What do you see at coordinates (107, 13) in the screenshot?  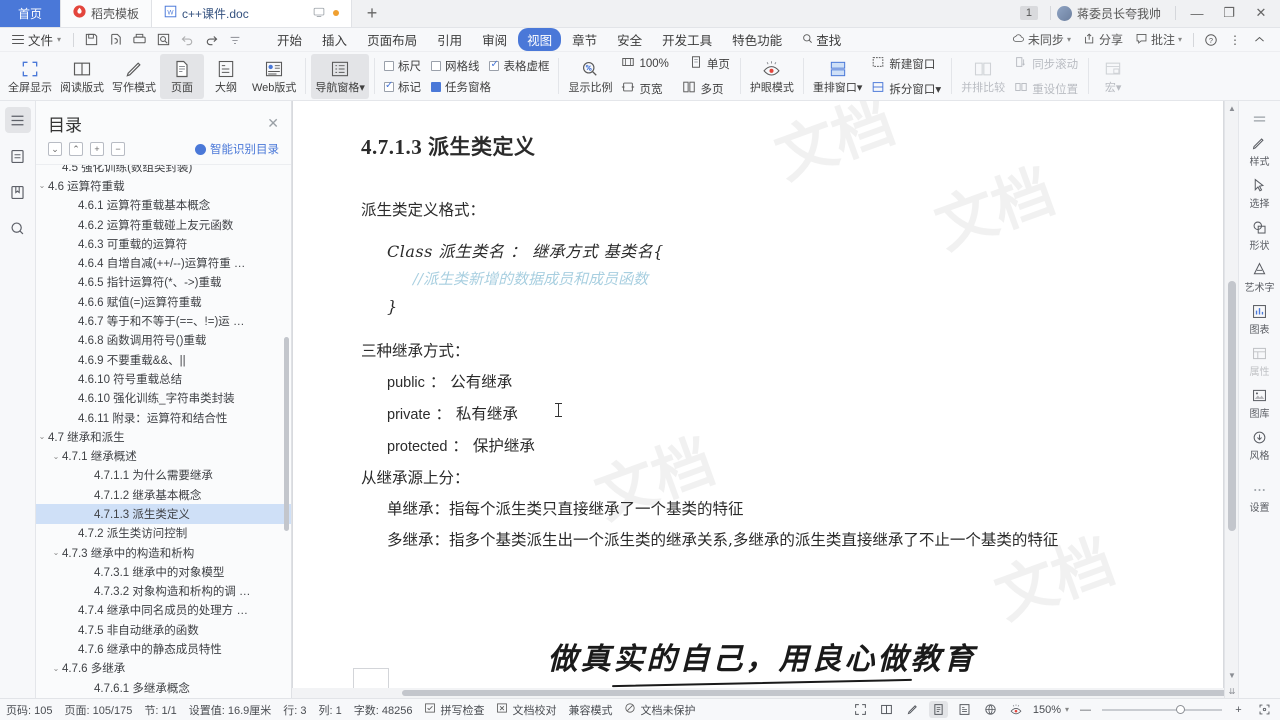 I see `tab-template: 稻壳模板` at bounding box center [107, 13].